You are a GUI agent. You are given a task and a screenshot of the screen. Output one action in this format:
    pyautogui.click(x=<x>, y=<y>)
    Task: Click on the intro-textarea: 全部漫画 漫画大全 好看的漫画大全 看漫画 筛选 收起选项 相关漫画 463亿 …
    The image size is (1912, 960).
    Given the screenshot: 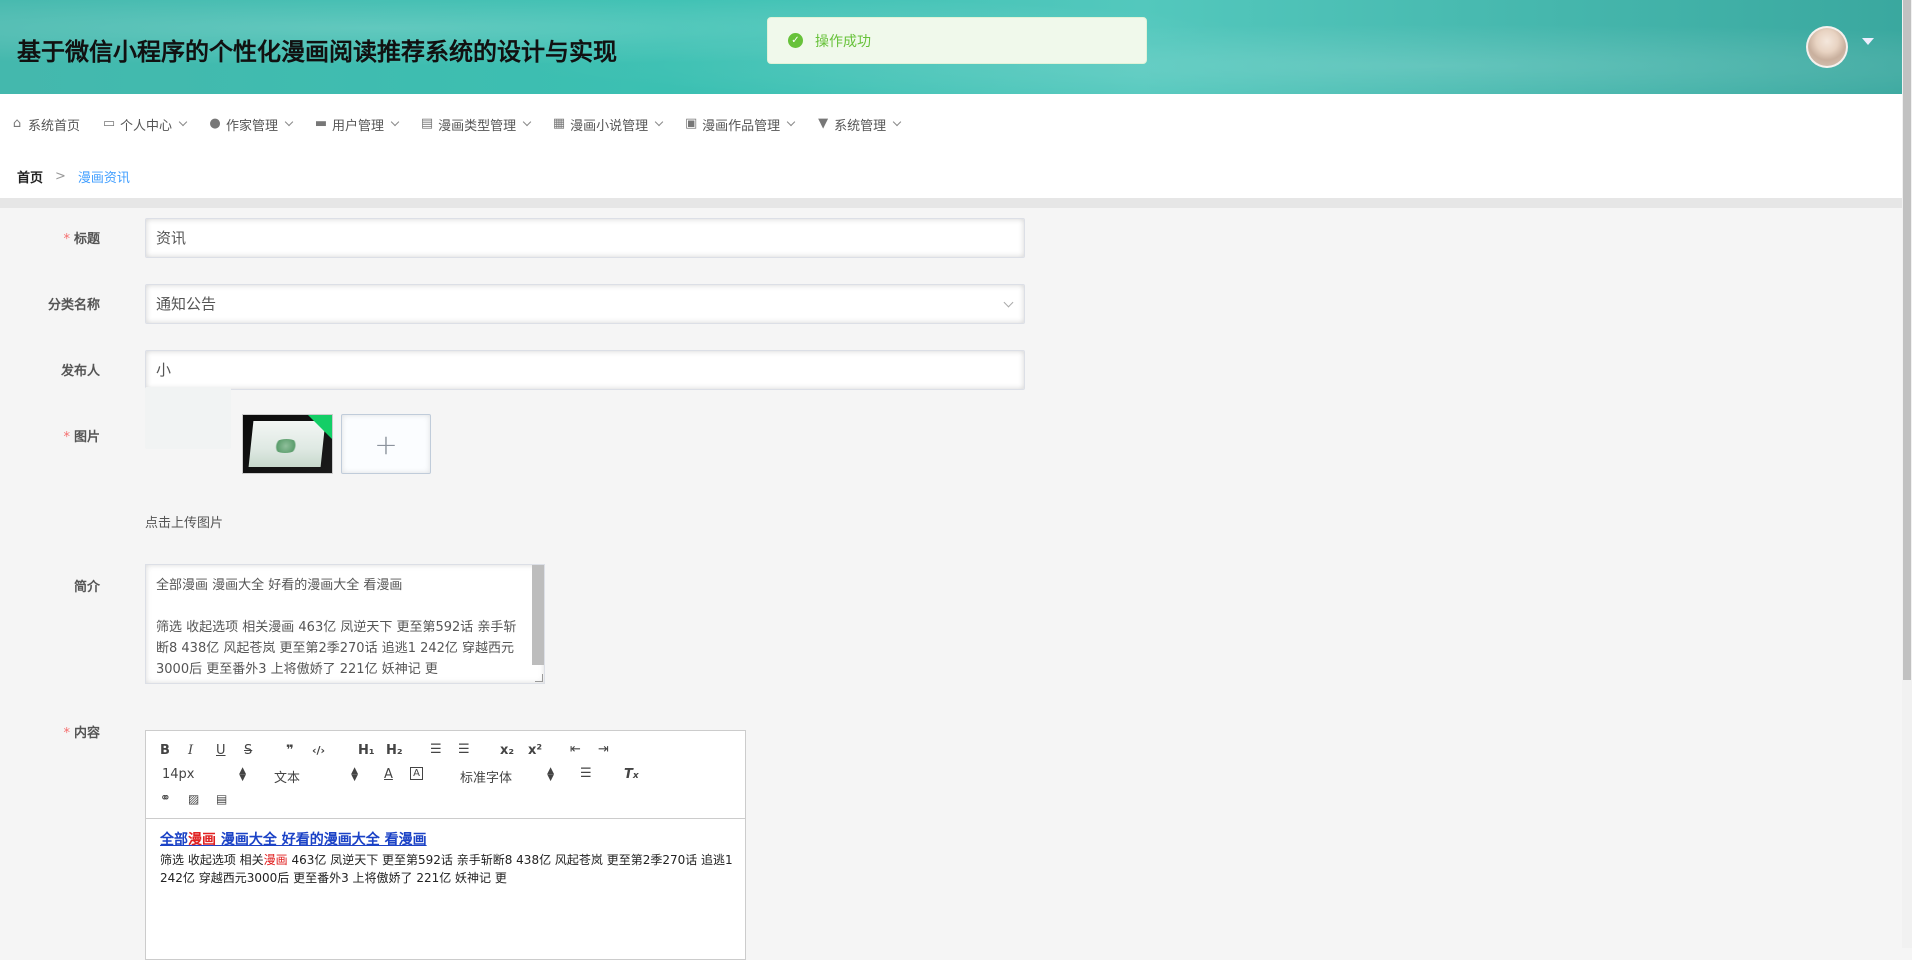 What is the action you would take?
    pyautogui.click(x=345, y=624)
    